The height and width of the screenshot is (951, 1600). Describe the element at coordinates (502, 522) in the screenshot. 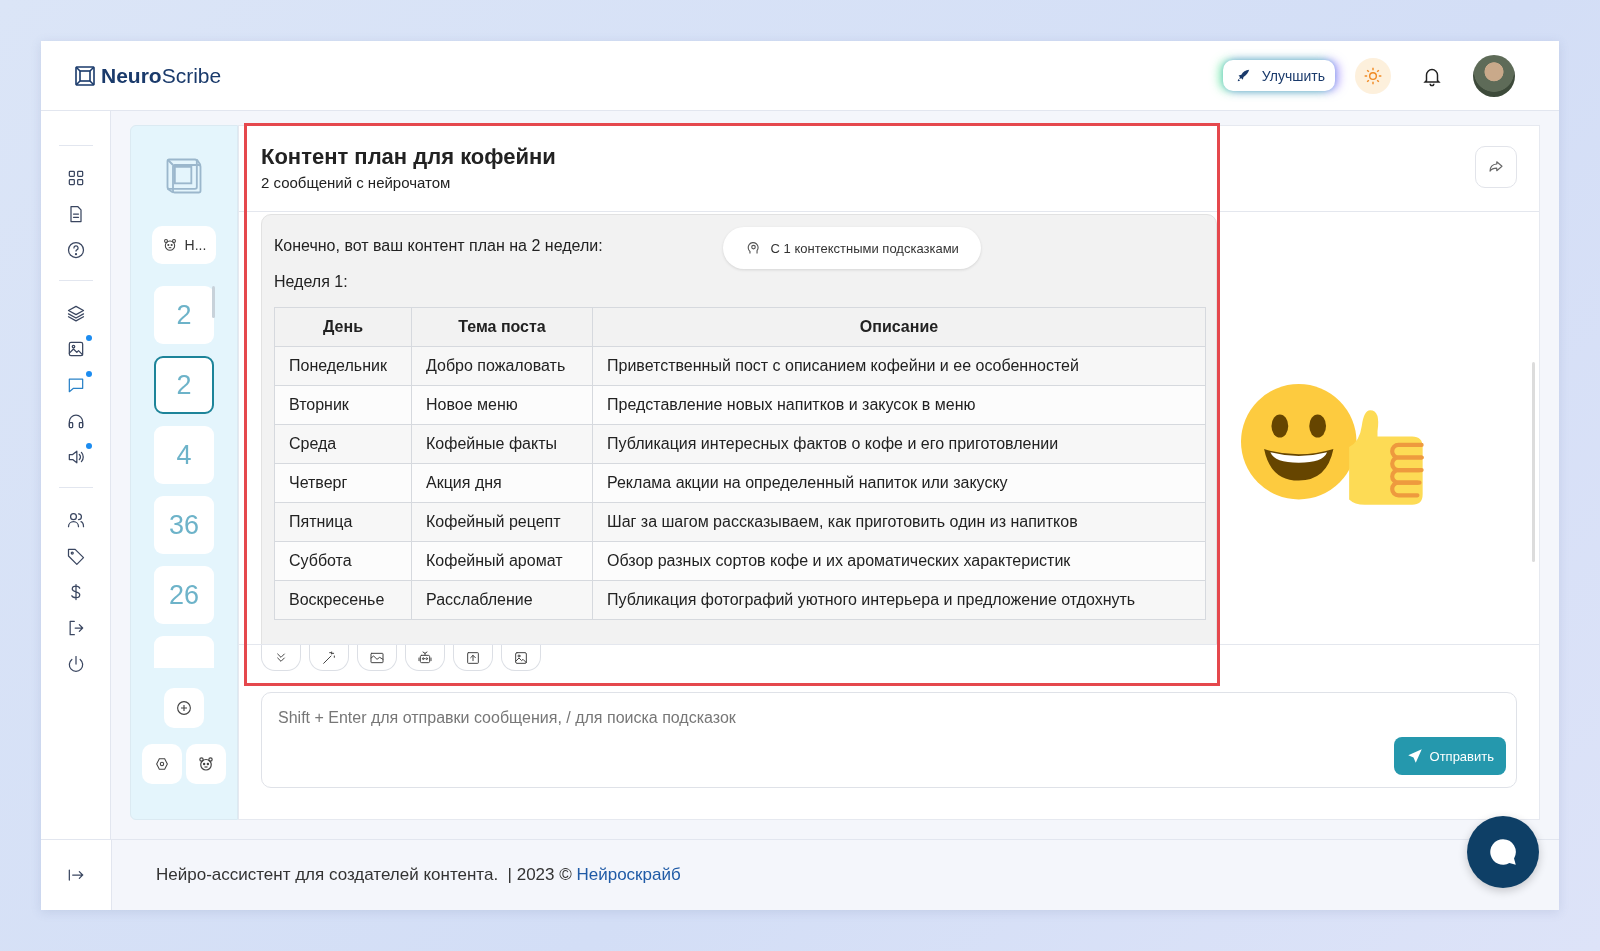

I see `table-cell: Кофейный рецепт` at that location.